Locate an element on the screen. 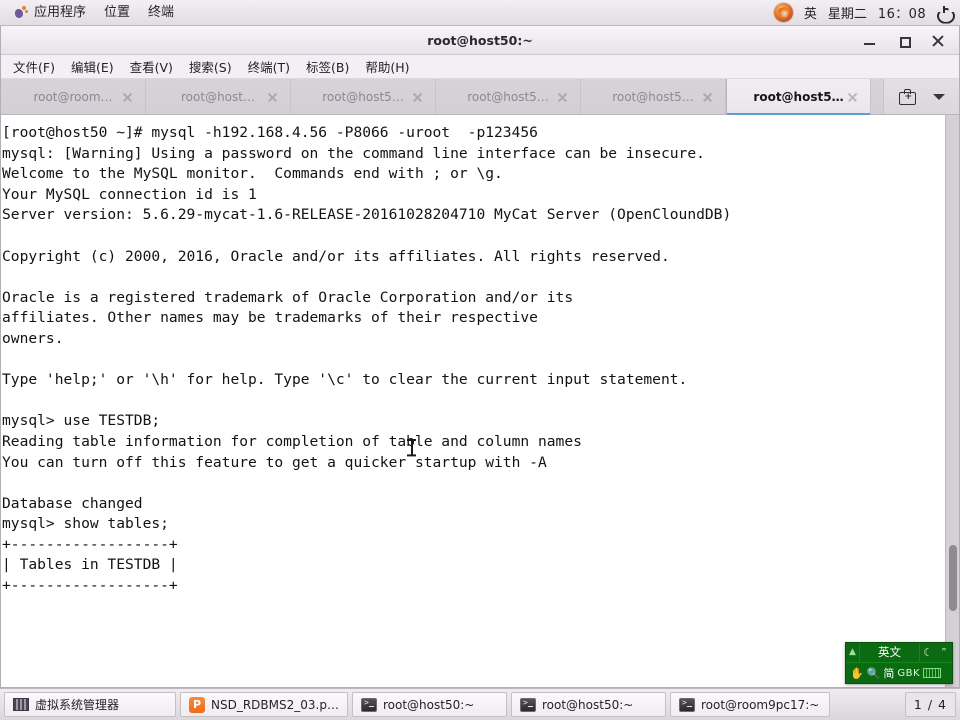  taskbar-item-terminal-2: root@host50:~ is located at coordinates (588, 704).